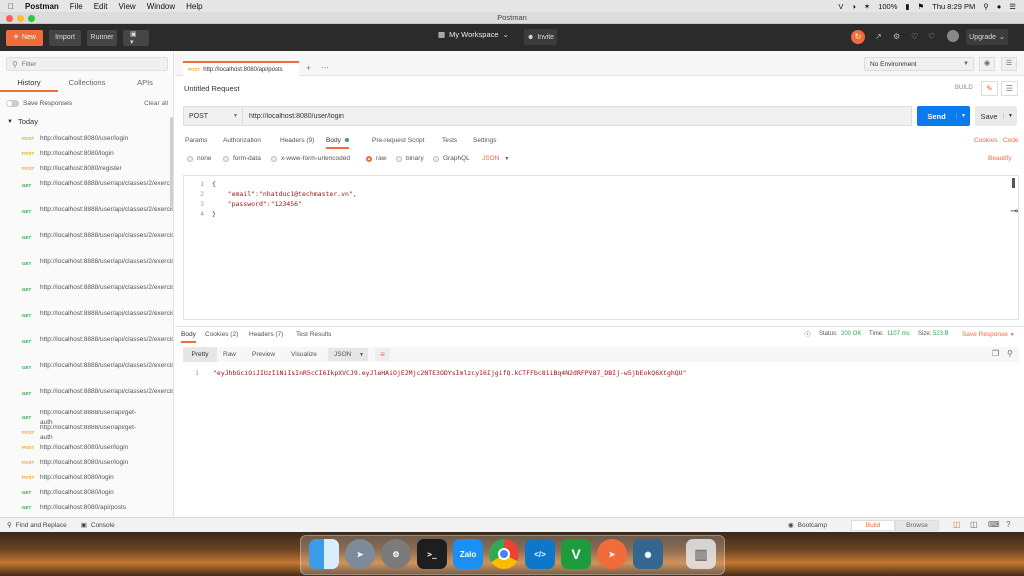 This screenshot has width=1024, height=576. What do you see at coordinates (86, 153) in the screenshot?
I see `history-item: POST http://localhost:8080/login` at bounding box center [86, 153].